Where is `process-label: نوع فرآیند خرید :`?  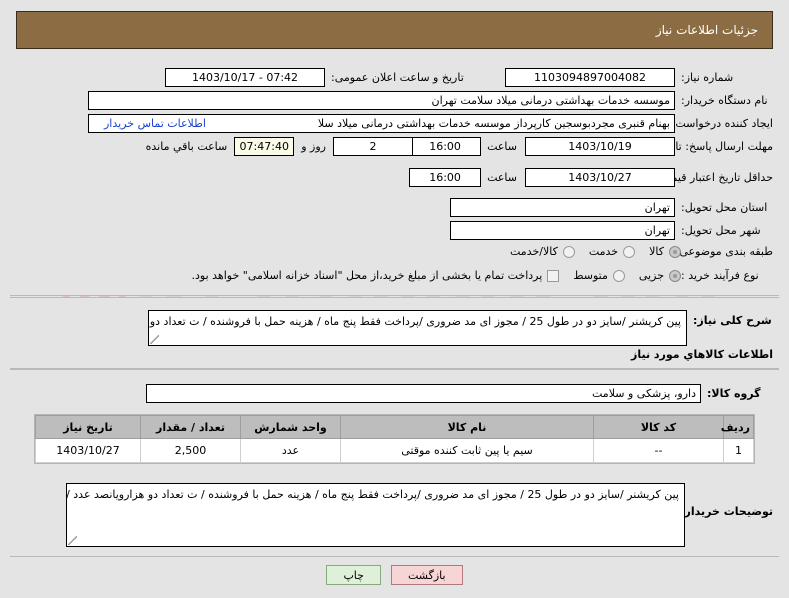 process-label: نوع فرآیند خرید : is located at coordinates (720, 275).